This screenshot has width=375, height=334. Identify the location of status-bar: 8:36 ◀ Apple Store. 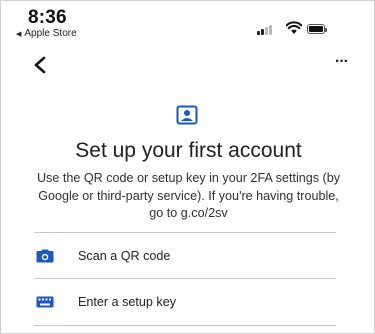
(188, 24).